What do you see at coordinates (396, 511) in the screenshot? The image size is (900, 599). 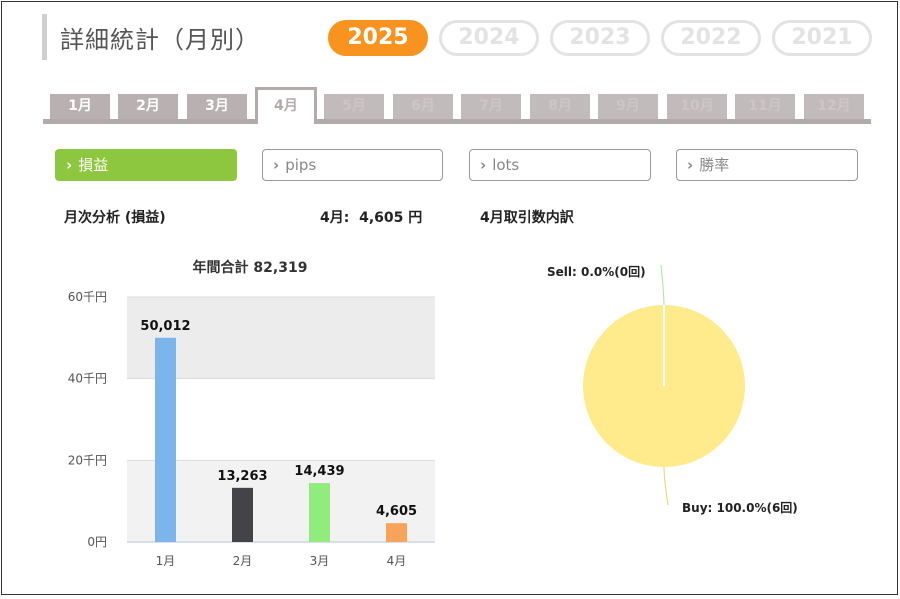 I see `bar-value-label: 4,605` at bounding box center [396, 511].